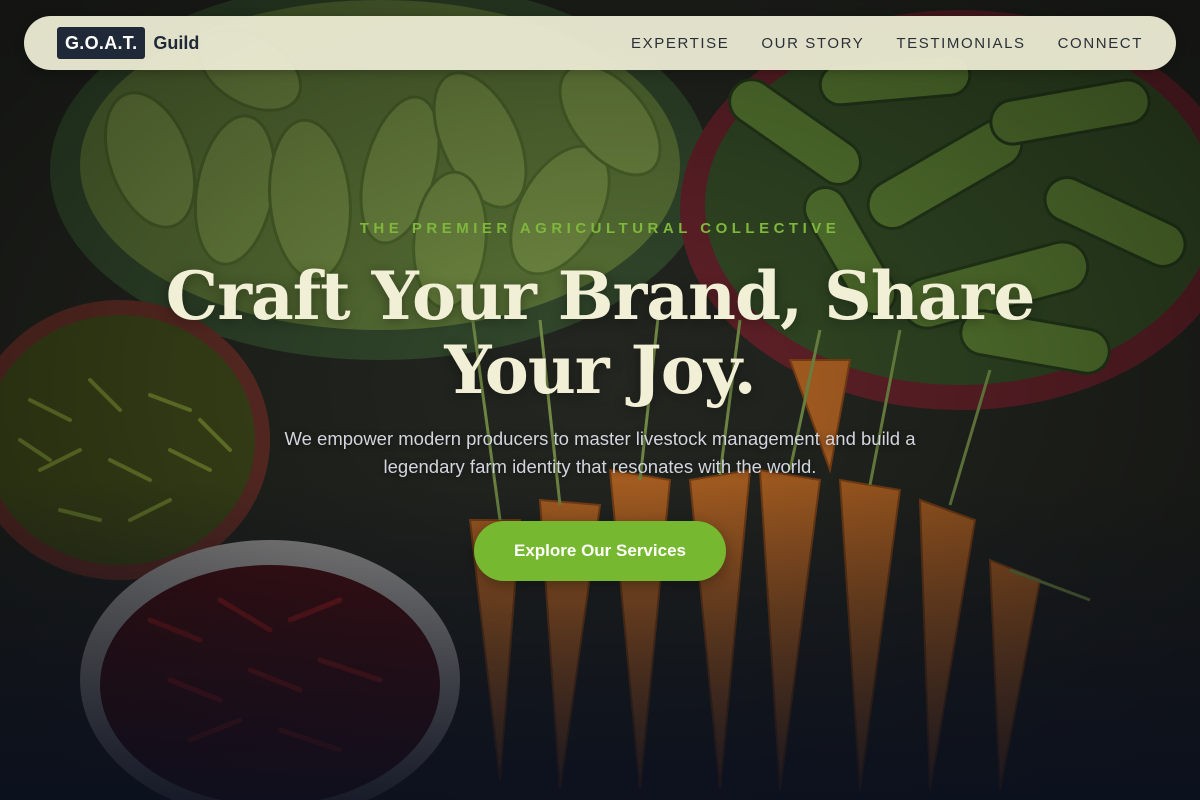 This screenshot has height=800, width=1200. What do you see at coordinates (887, 43) in the screenshot?
I see `primary-nav: EXPERTISE OUR STORY TESTIMONIALS CONNECT` at bounding box center [887, 43].